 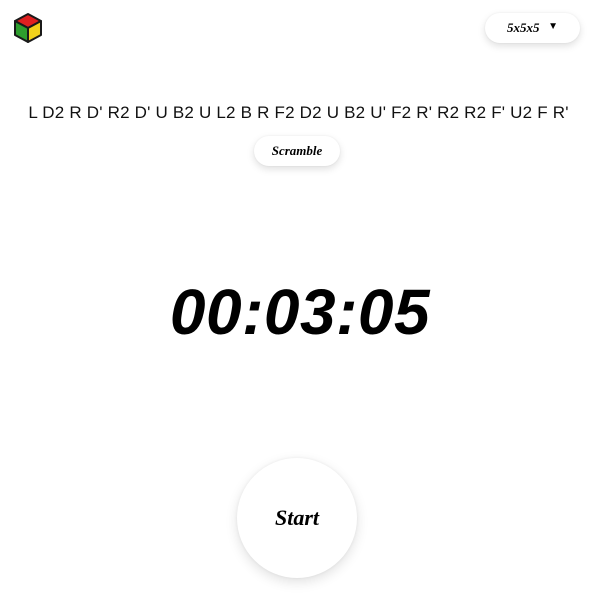 I want to click on caret-down-icon: ▼, so click(x=553, y=26).